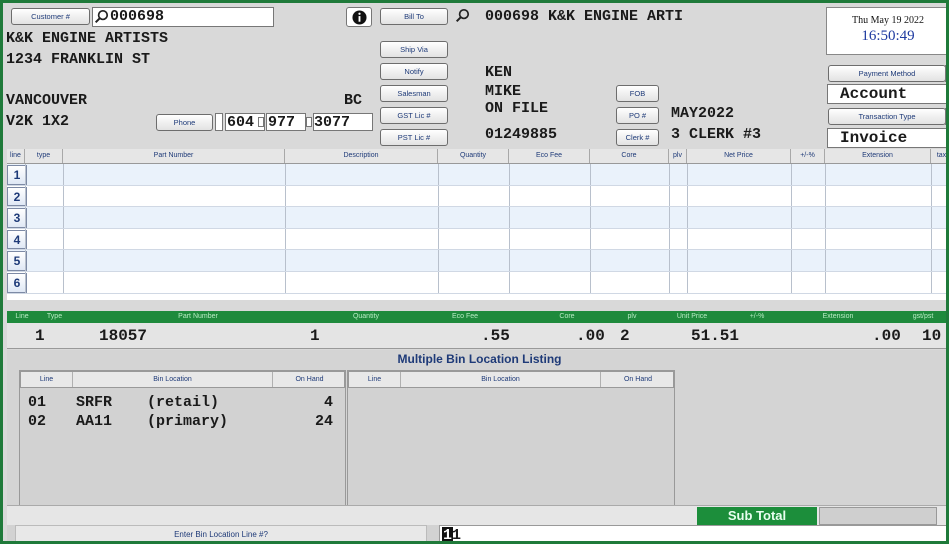 The width and height of the screenshot is (949, 544). What do you see at coordinates (945, 73) in the screenshot?
I see `payment-dropdown` at bounding box center [945, 73].